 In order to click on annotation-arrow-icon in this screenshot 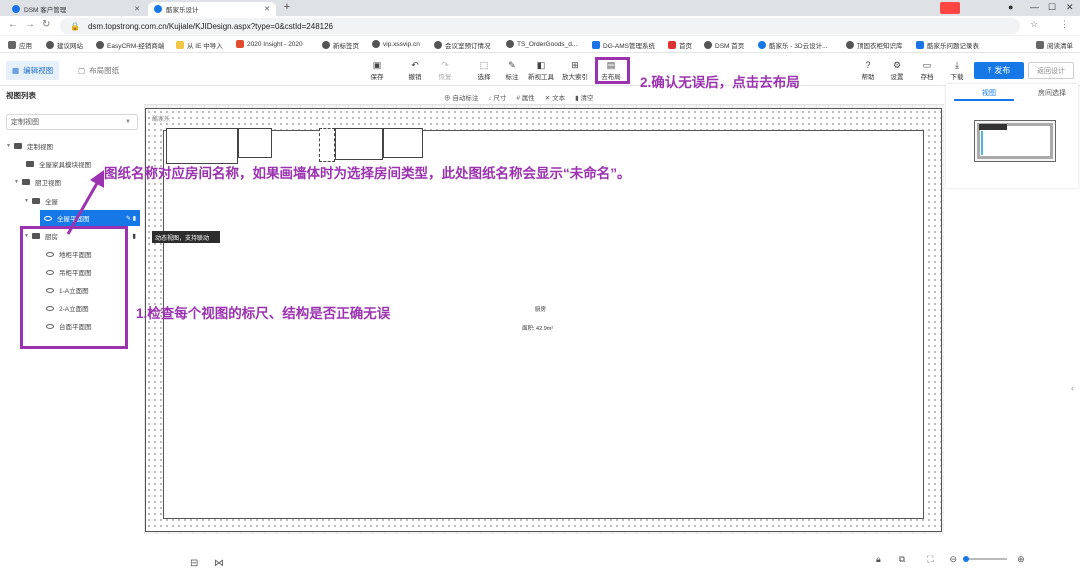, I will do `click(85, 202)`.